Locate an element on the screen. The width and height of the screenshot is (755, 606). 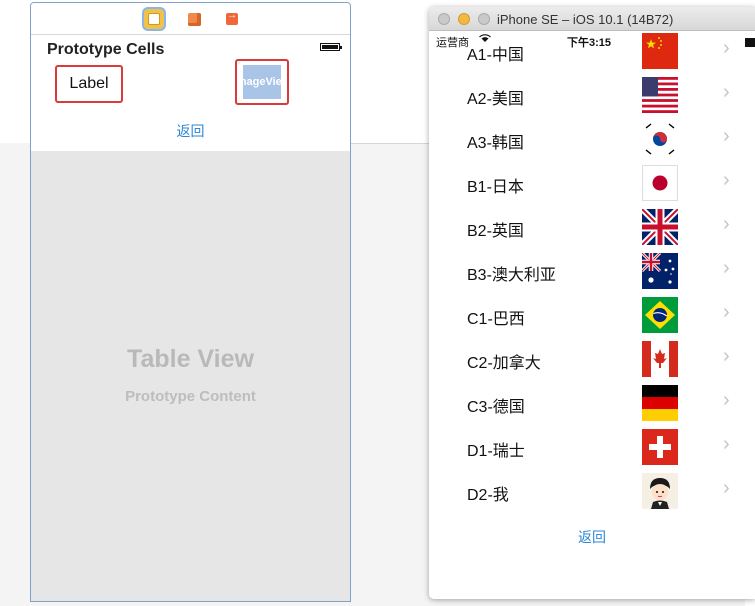
brazil-flag-icon is located at coordinates (660, 315).